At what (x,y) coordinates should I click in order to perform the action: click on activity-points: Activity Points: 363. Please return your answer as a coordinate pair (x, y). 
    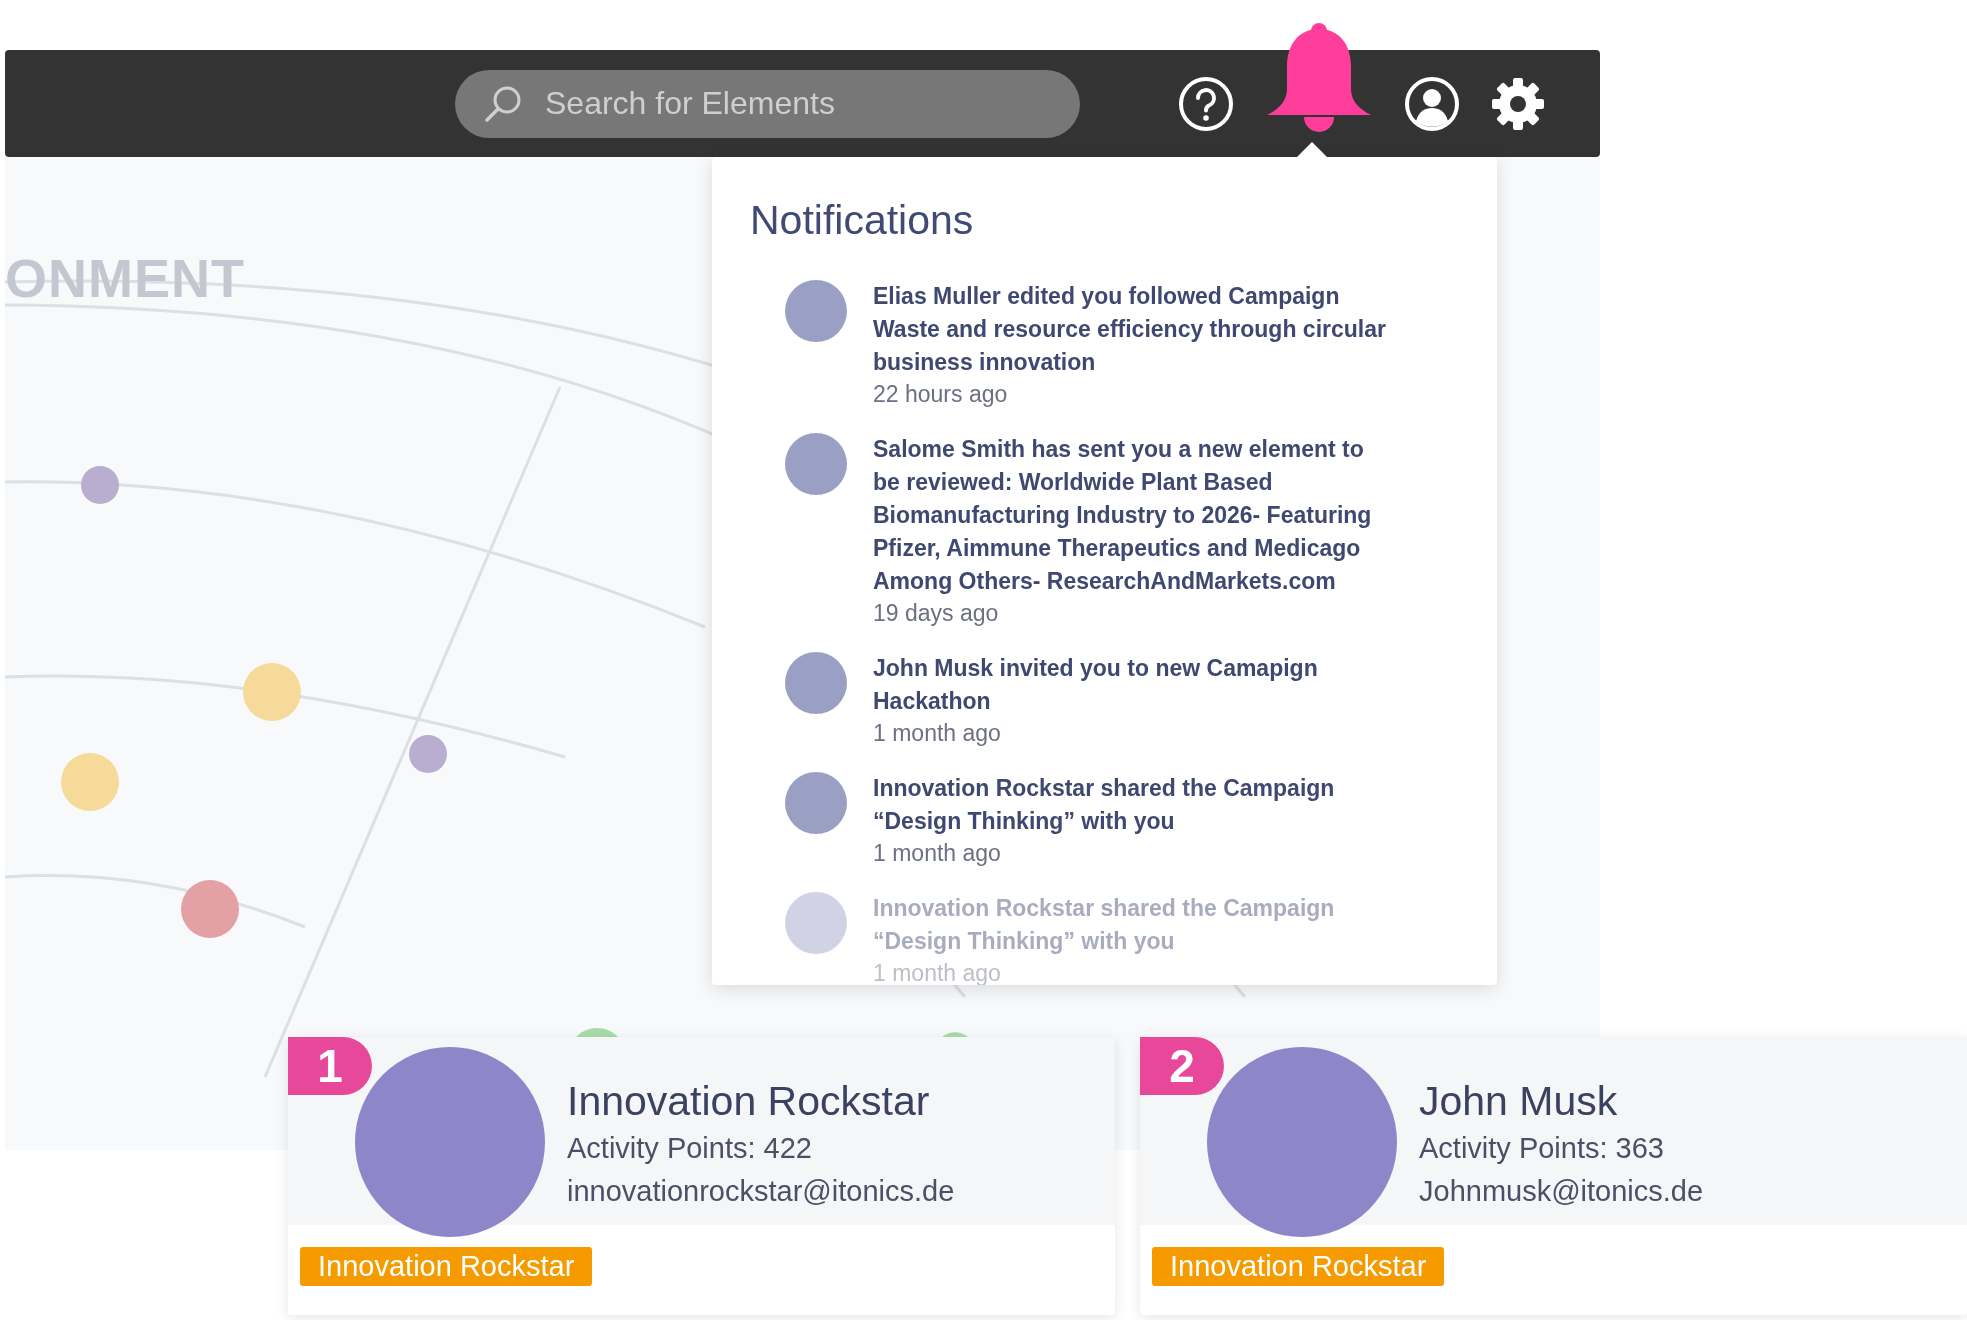
    Looking at the image, I should click on (1542, 1148).